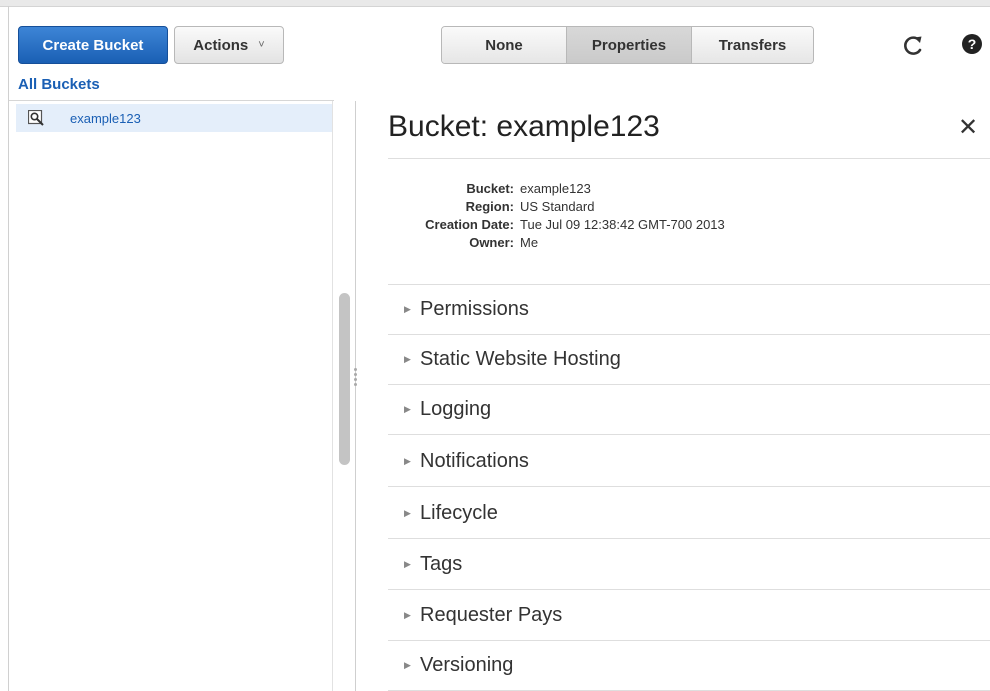 This screenshot has width=990, height=691. What do you see at coordinates (689, 565) in the screenshot?
I see `section-tags: ▶ Tags` at bounding box center [689, 565].